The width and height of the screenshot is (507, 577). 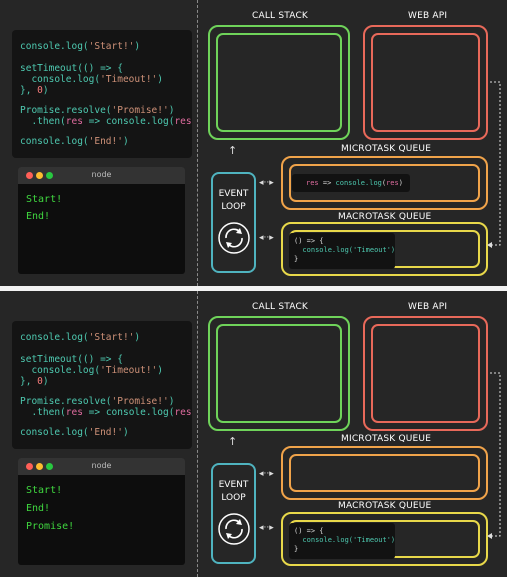 I want to click on microtask-queue-box, so click(x=384, y=473).